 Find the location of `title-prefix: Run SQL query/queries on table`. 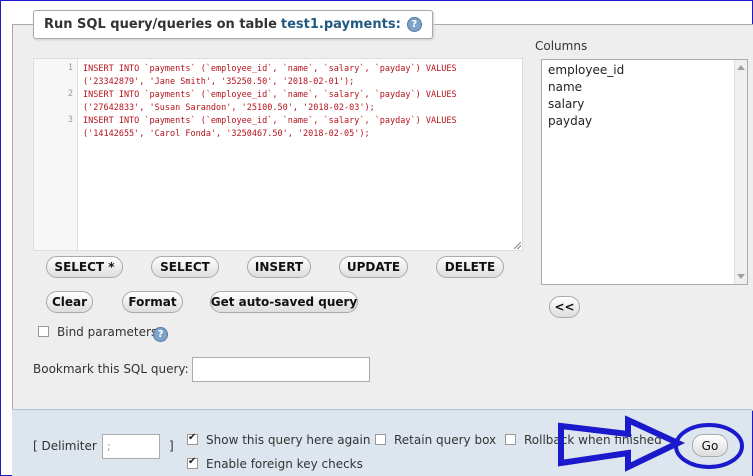

title-prefix: Run SQL query/queries on table is located at coordinates (160, 24).